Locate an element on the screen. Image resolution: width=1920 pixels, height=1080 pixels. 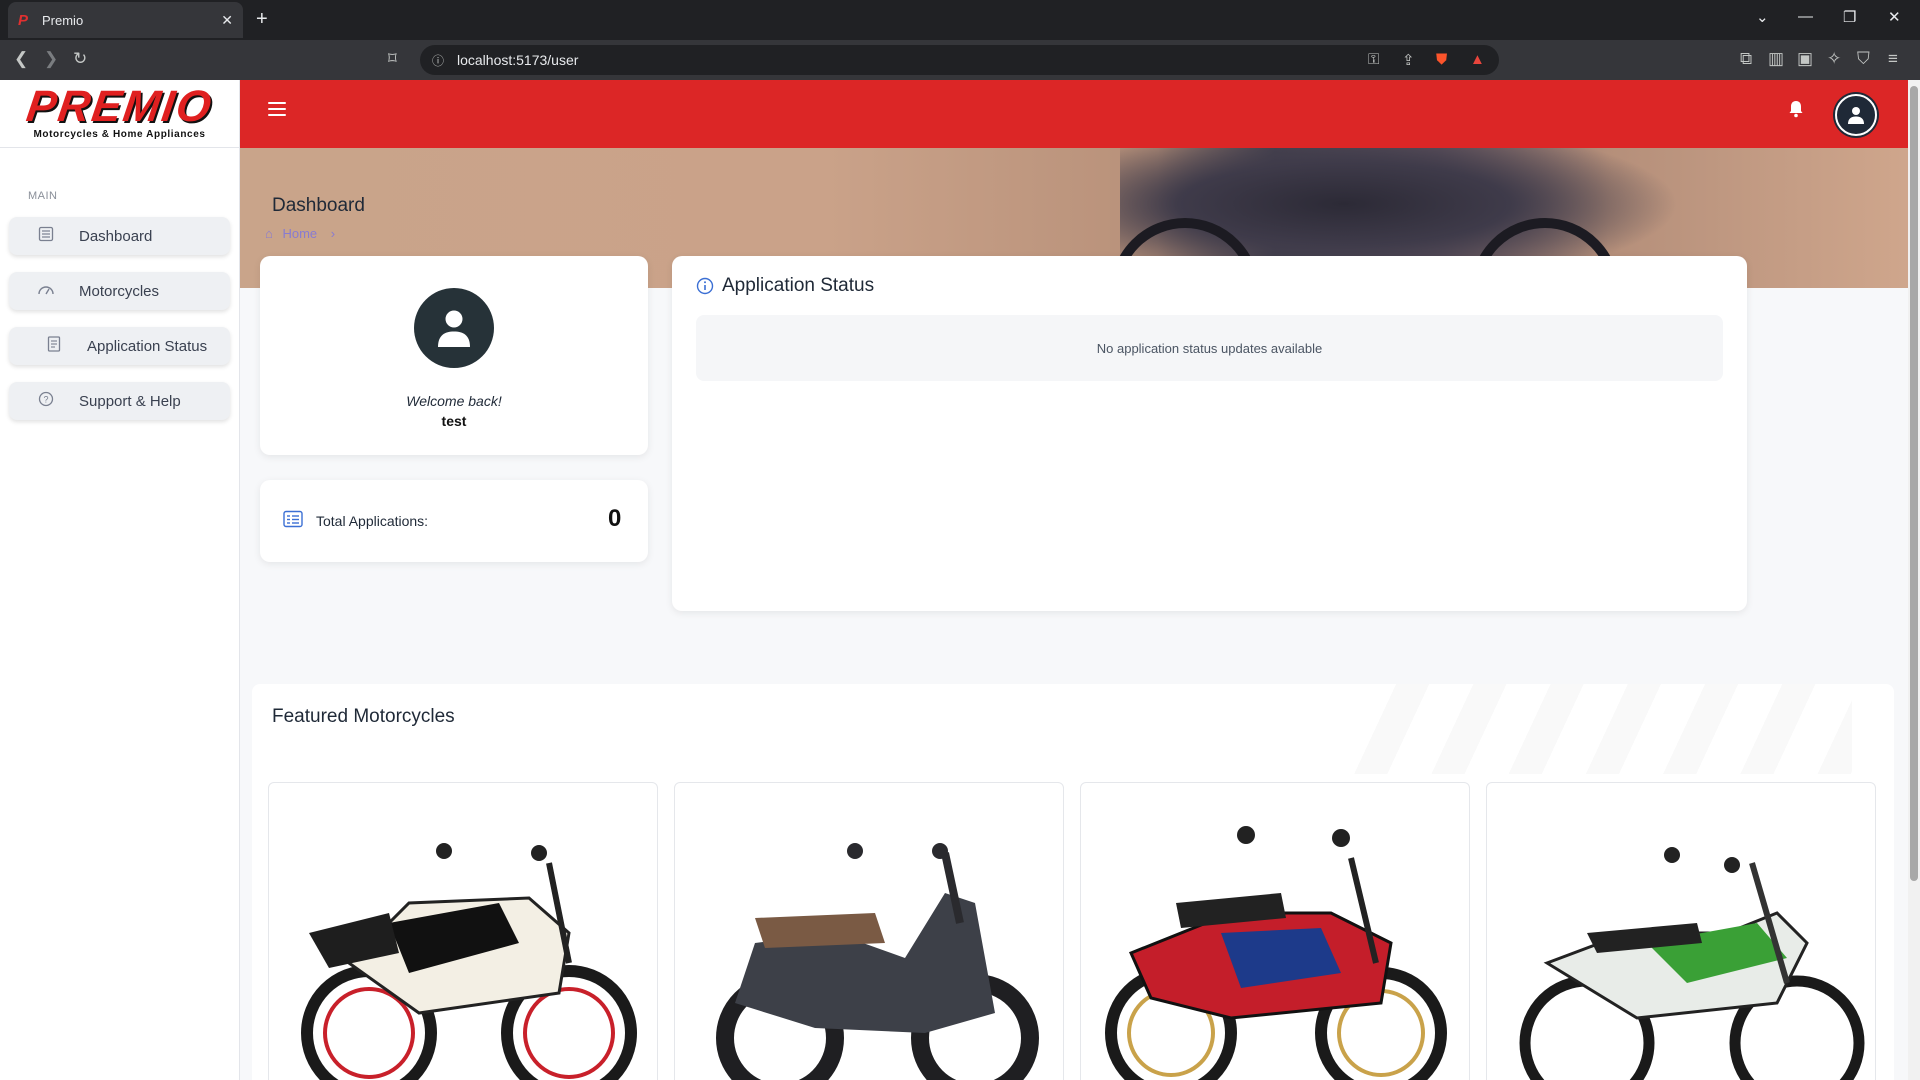
breadcrumb: ⌂ Home › is located at coordinates (300, 233).